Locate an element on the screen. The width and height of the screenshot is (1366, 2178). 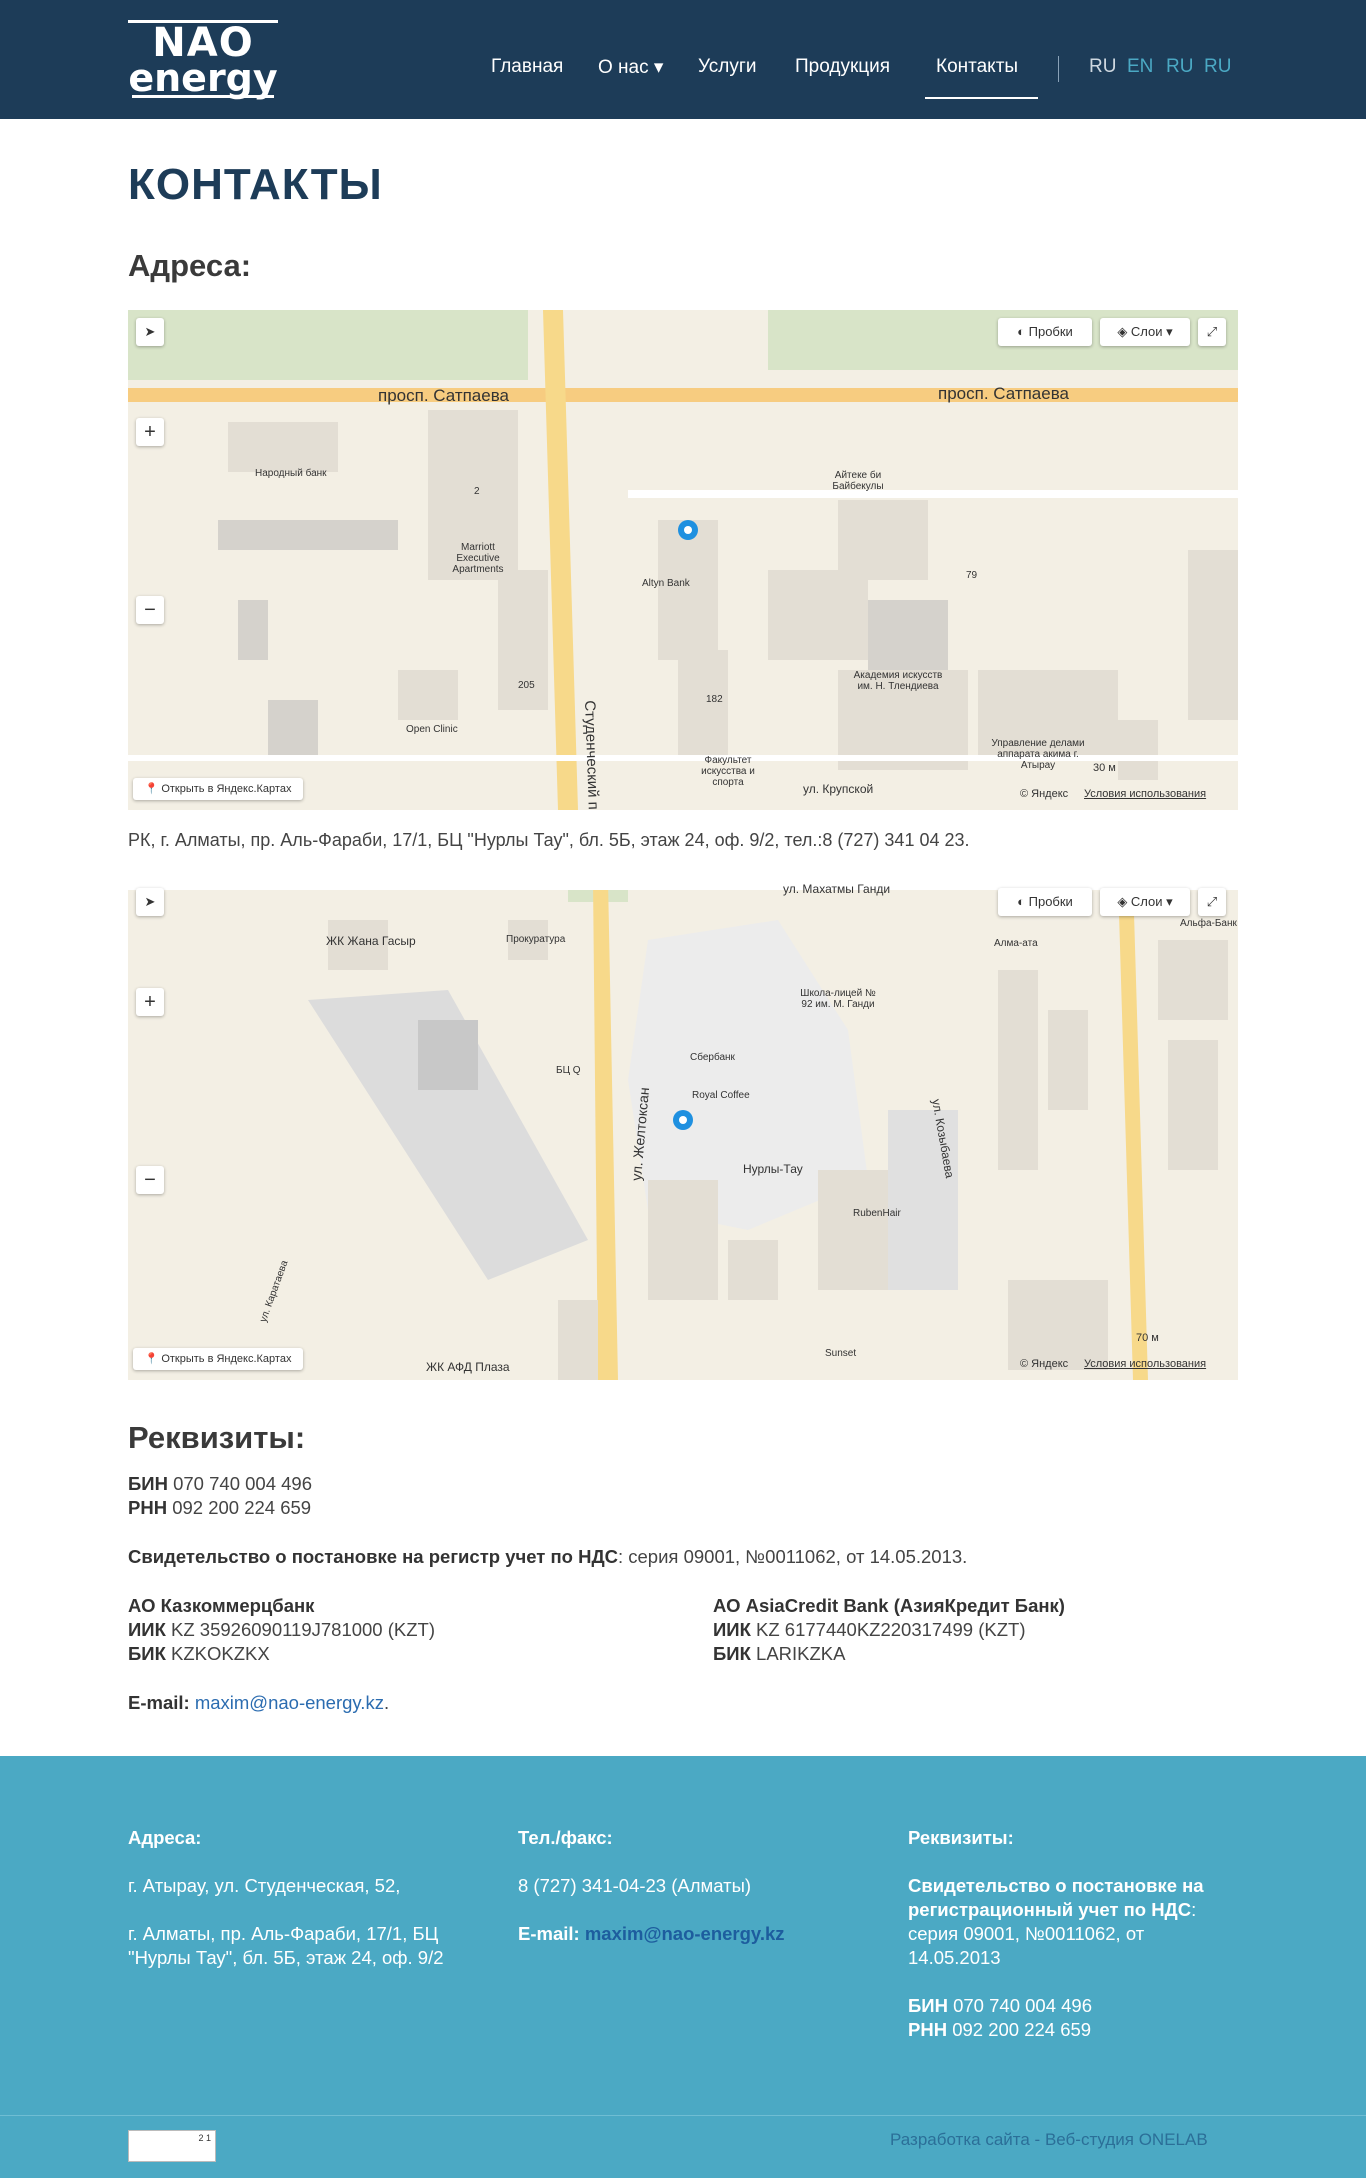
footer-email-link: maxim@nao-energy.kz is located at coordinates (685, 1933).